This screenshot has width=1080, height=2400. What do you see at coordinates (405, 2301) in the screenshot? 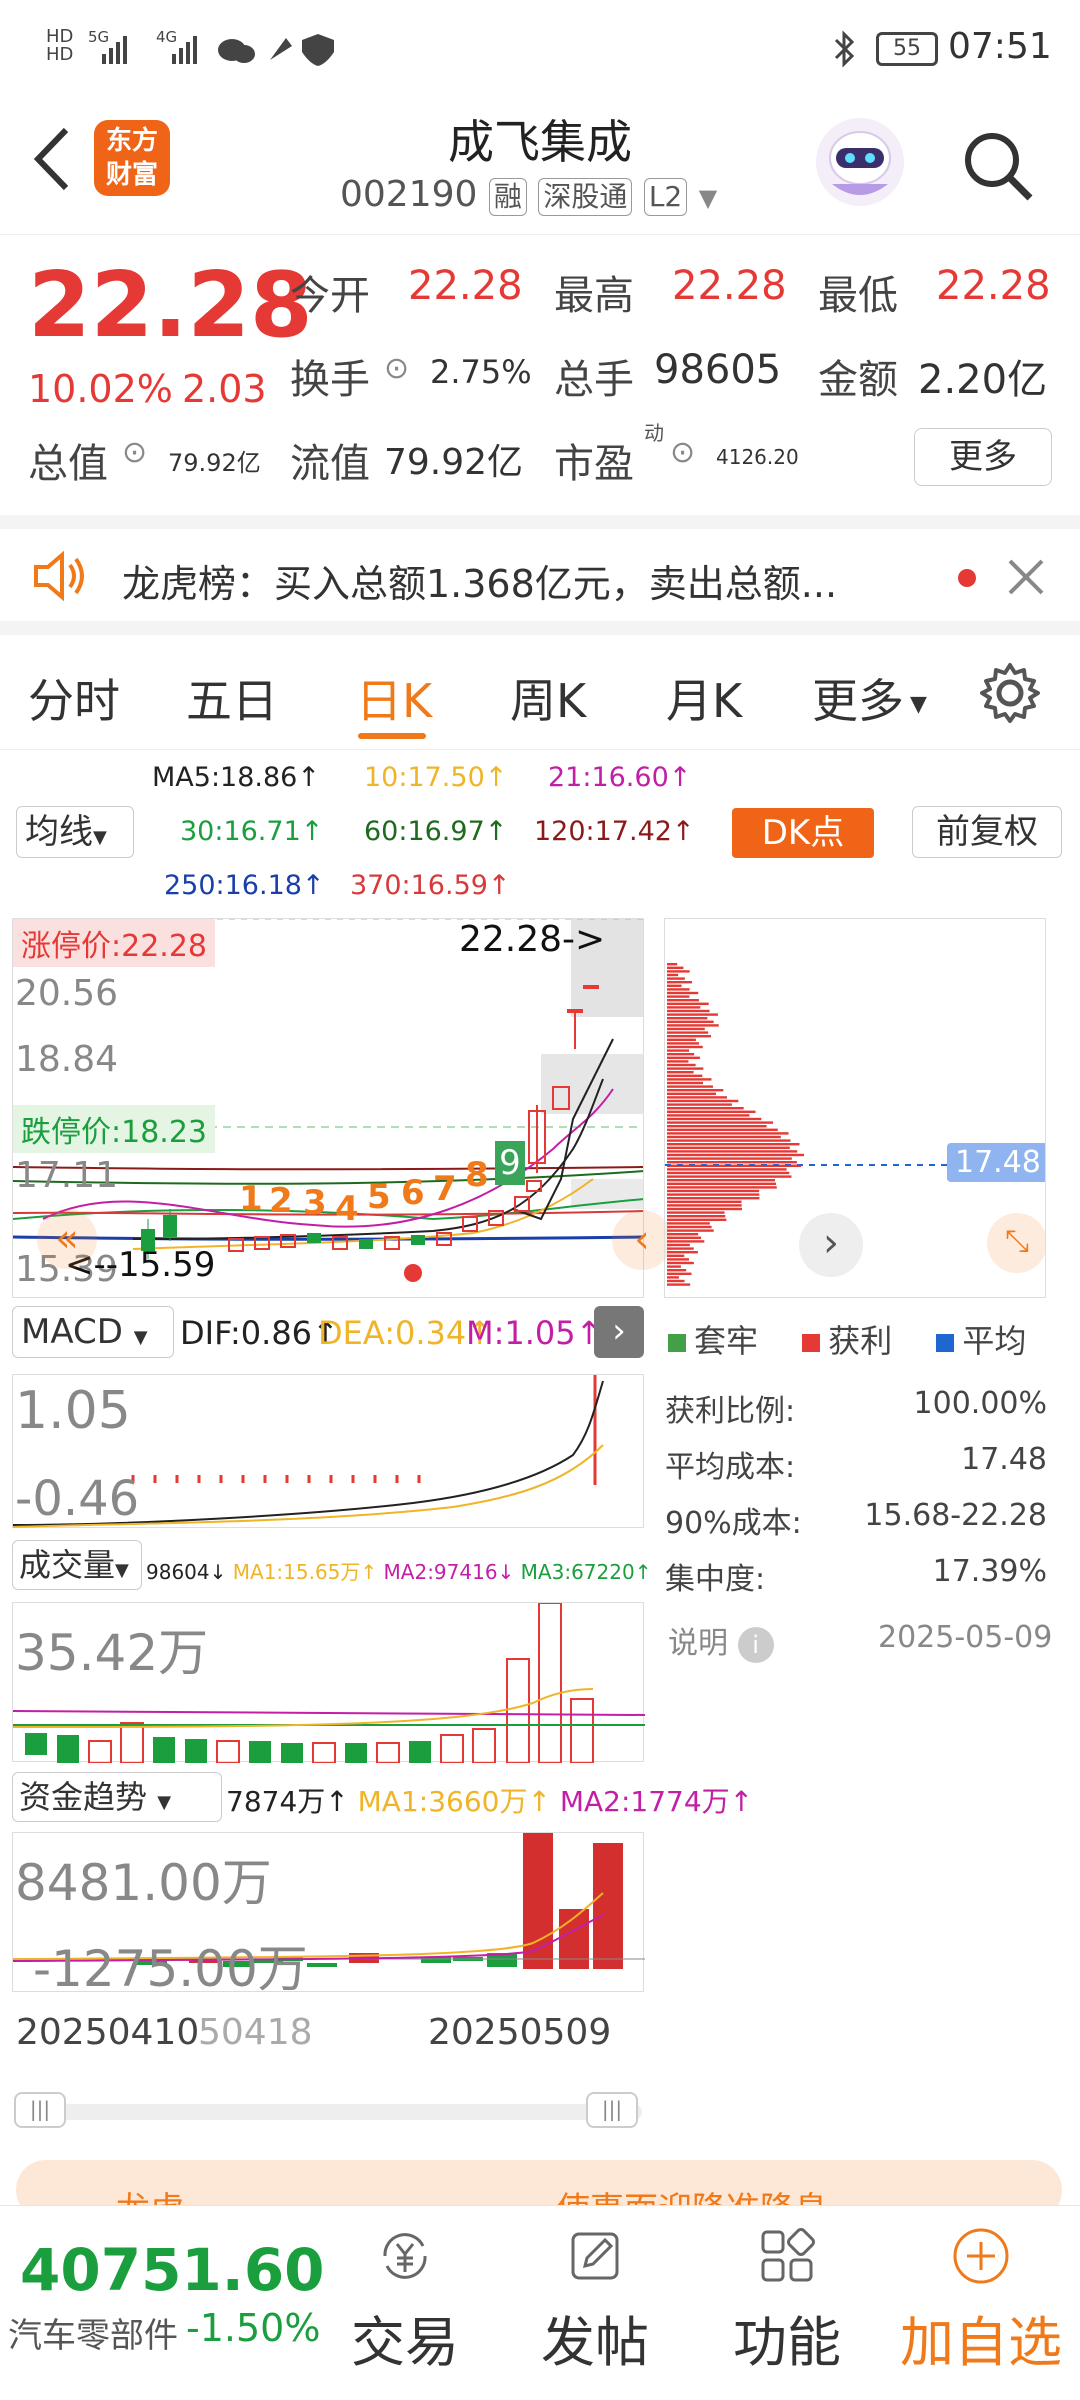
I see `nav-trade: 交易` at bounding box center [405, 2301].